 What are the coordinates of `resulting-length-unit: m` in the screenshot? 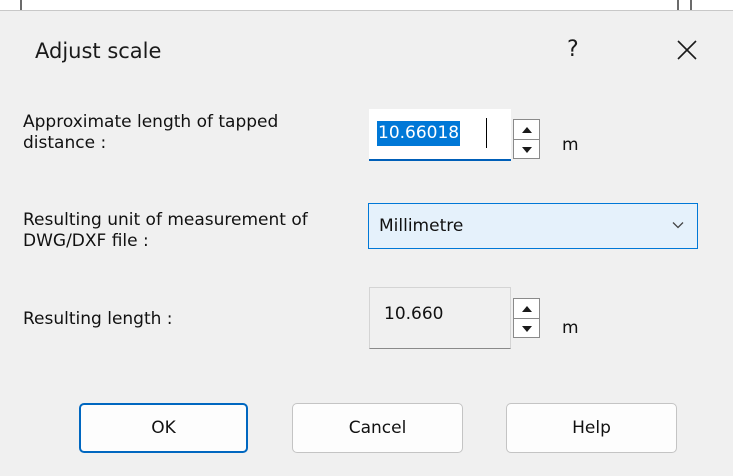 It's located at (570, 328).